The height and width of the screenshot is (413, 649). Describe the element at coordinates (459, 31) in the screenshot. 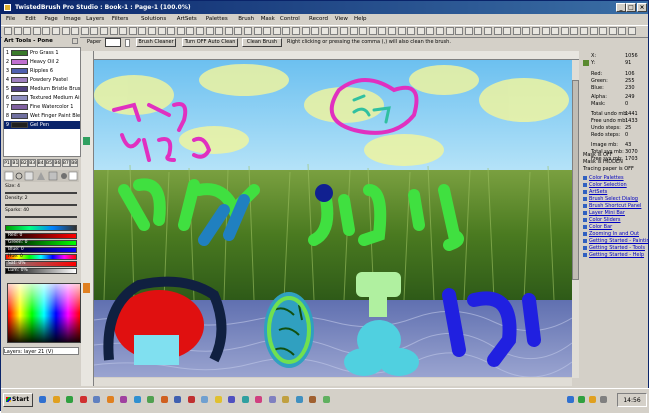

I see `fill-icon` at that location.